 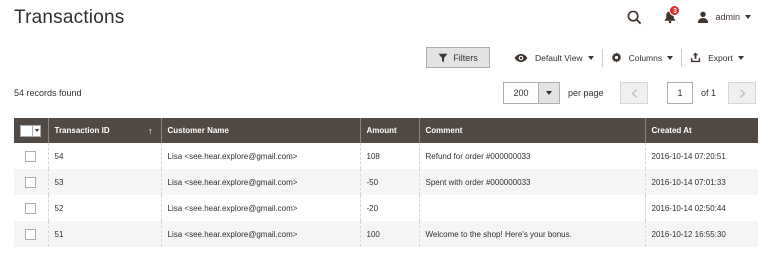 I want to click on per-page-toggle, so click(x=548, y=93).